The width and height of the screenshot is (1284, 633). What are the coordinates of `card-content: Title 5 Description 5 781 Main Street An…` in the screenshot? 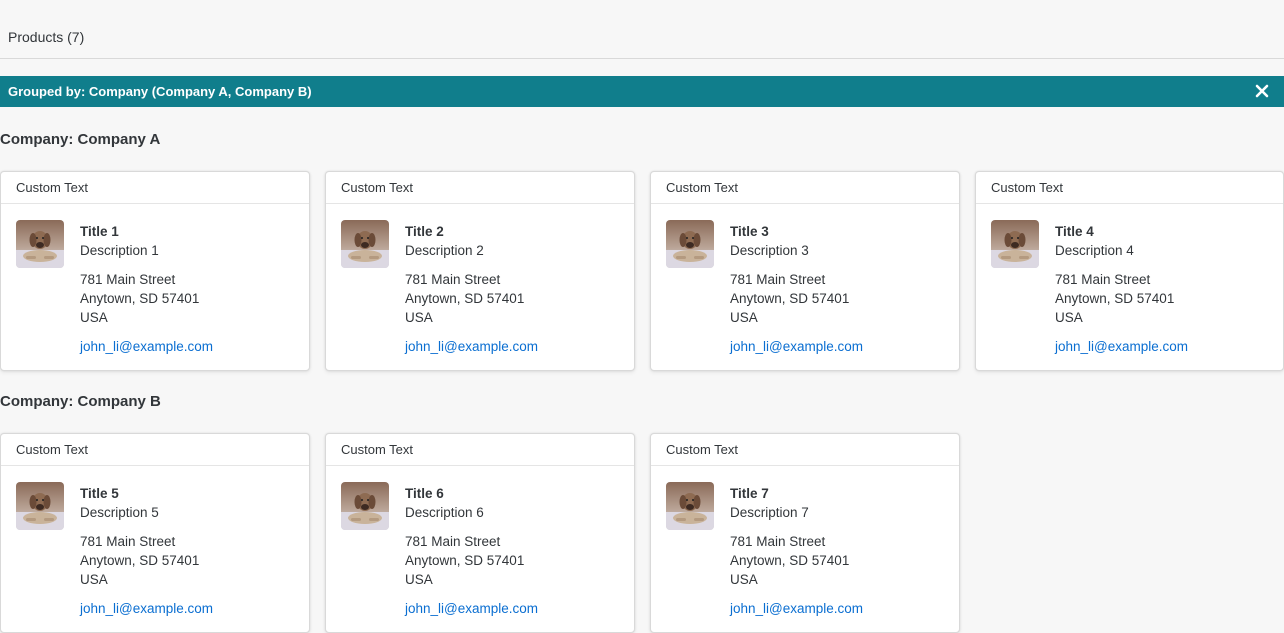 It's located at (146, 551).